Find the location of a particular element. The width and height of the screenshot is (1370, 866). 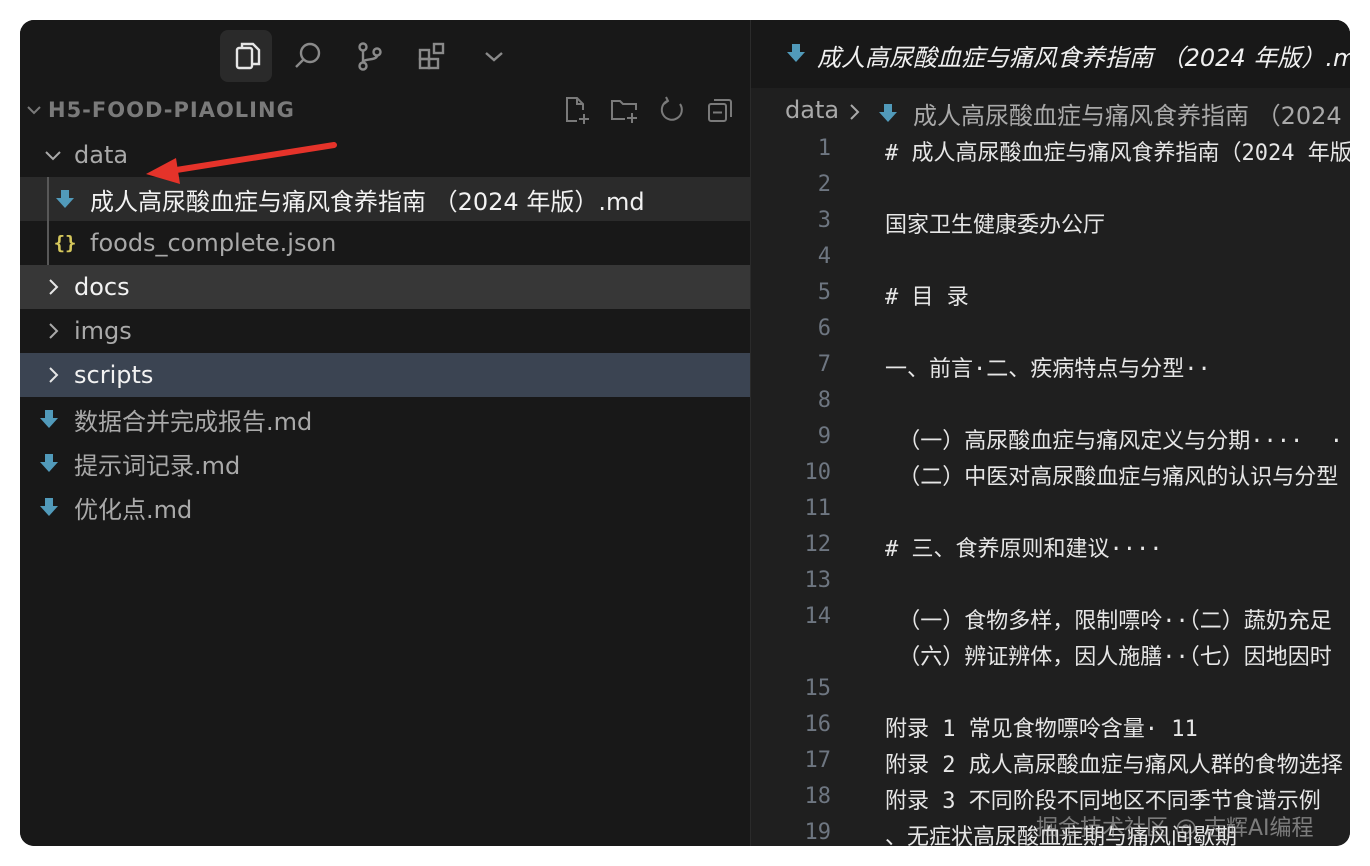

refresh-icon is located at coordinates (671, 108).